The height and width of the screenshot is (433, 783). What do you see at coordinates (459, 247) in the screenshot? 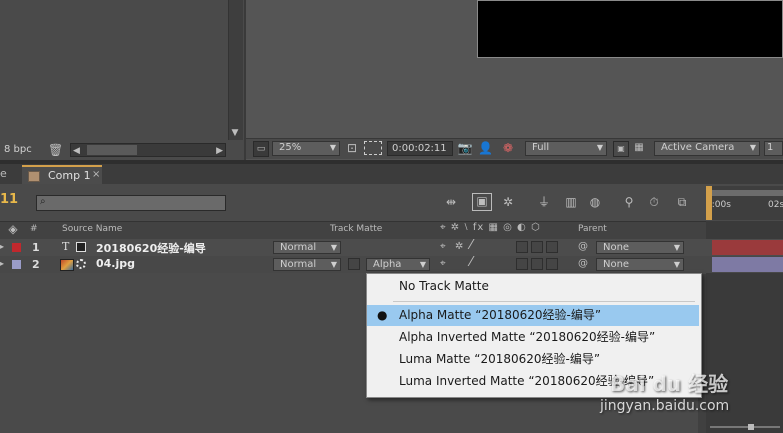
I see `collapse-switch-icon: ✲` at bounding box center [459, 247].